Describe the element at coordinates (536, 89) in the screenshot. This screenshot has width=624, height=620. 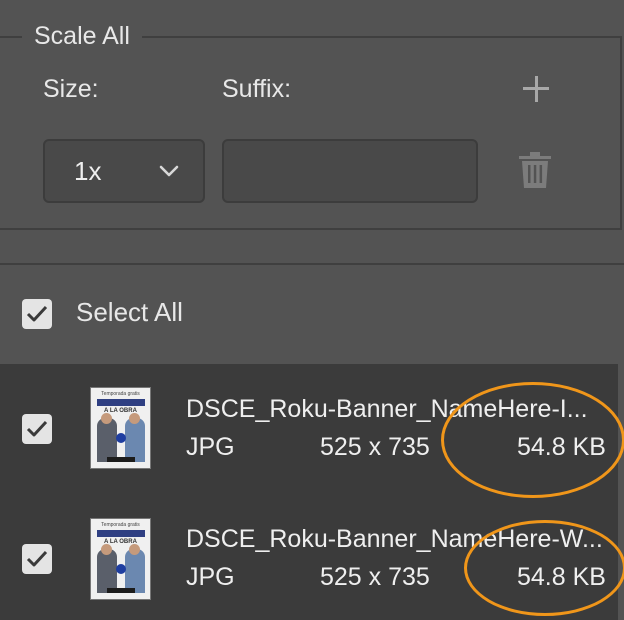
I see `add-scale-button` at that location.